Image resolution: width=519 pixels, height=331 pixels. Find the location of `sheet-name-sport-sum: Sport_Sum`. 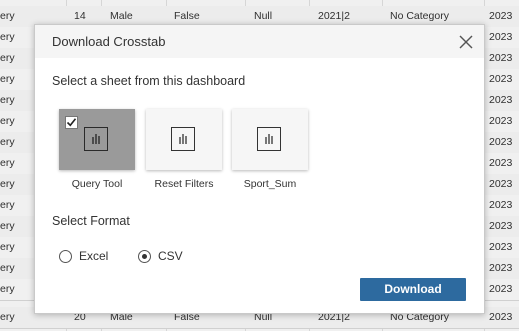

sheet-name-sport-sum: Sport_Sum is located at coordinates (270, 184).